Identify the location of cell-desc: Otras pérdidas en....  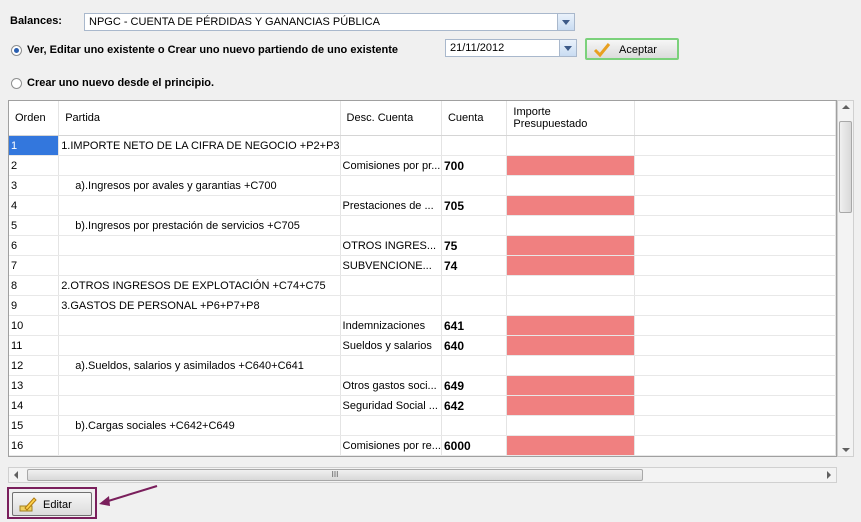
(391, 455).